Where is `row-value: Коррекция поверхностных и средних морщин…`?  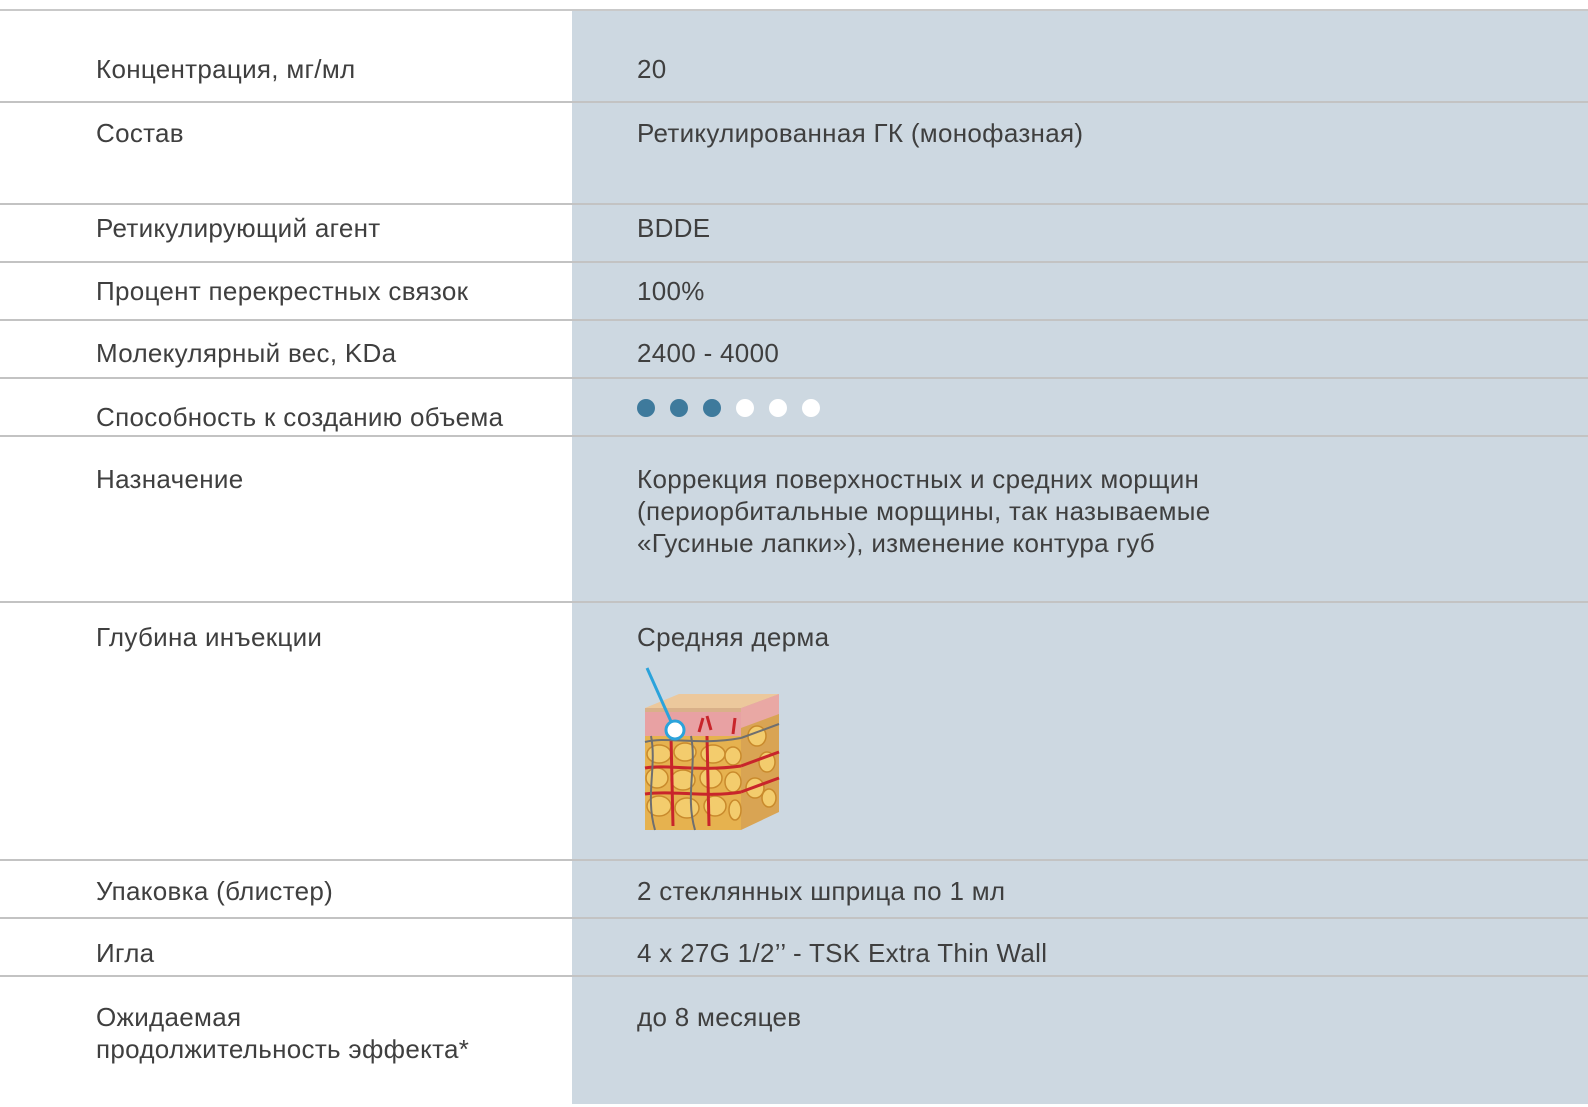 row-value: Коррекция поверхностных и средних морщин… is located at coordinates (924, 511).